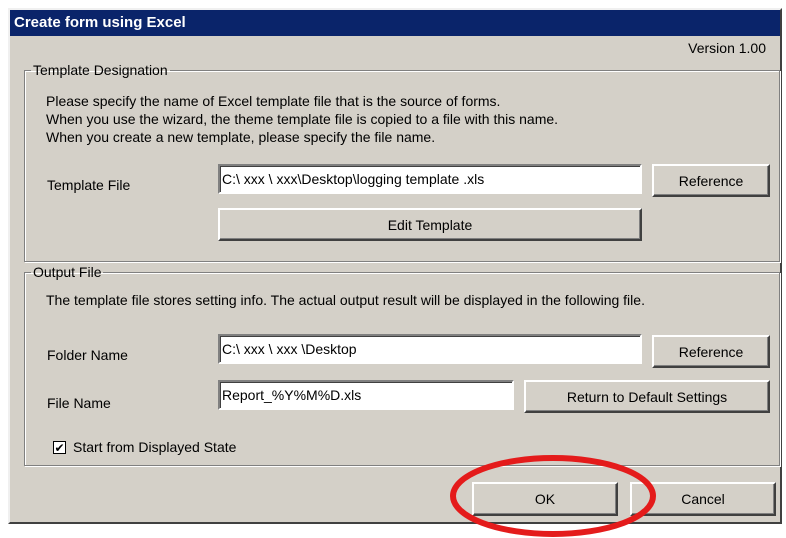  I want to click on window-title: Create form using Excel, so click(100, 22).